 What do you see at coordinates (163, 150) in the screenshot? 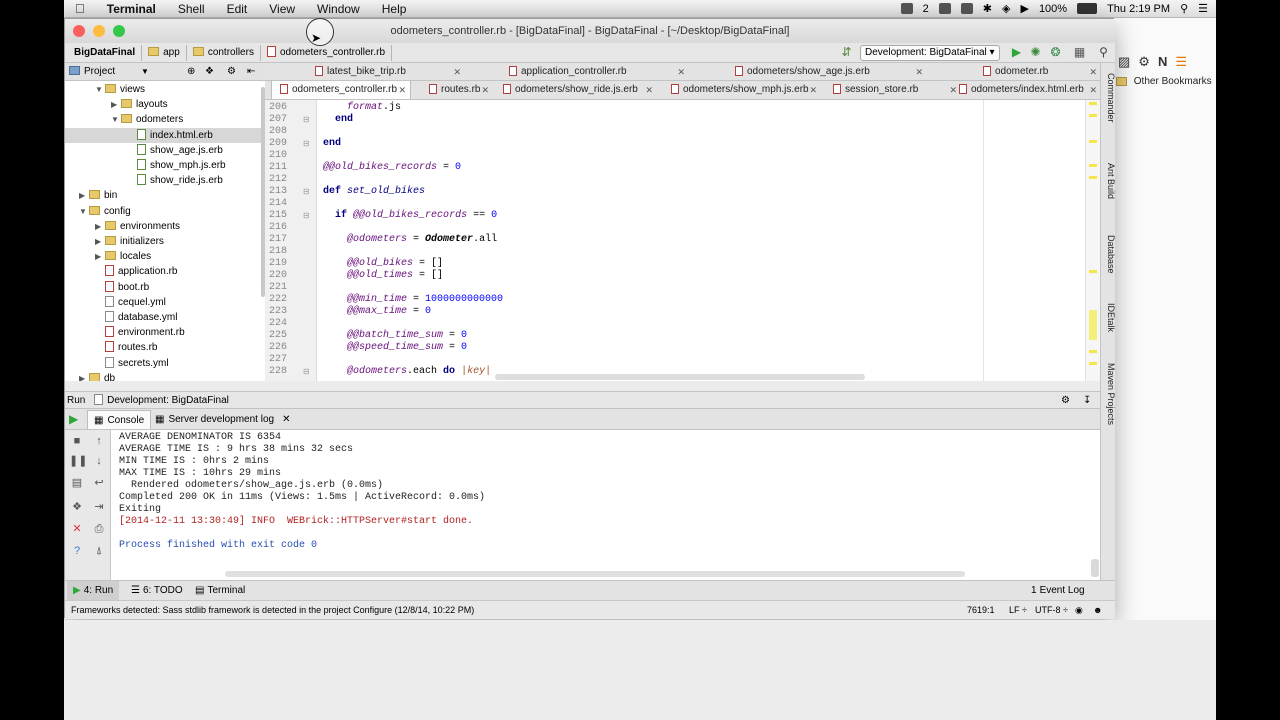
I see `tree-item: show_age.js.erb` at bounding box center [163, 150].